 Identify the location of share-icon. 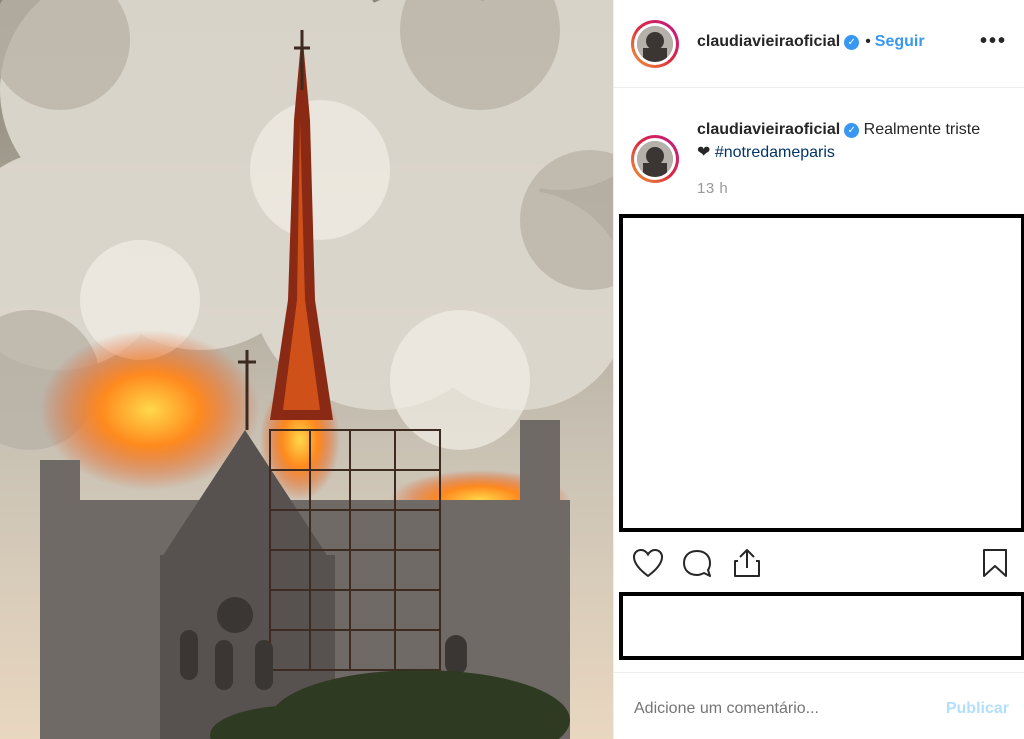
(747, 565).